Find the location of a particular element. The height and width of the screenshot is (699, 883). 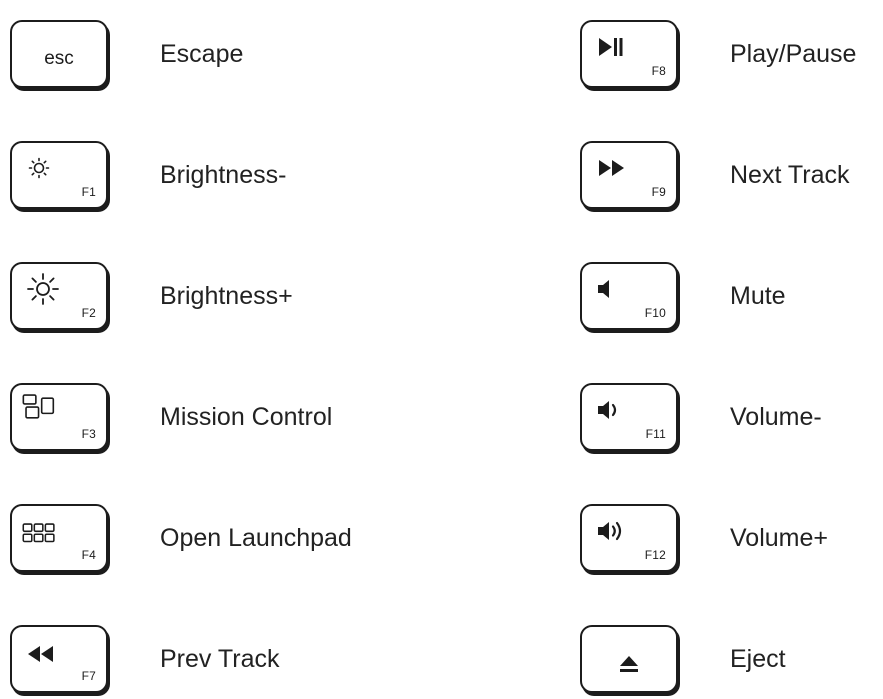

fn-label: F3 is located at coordinates (88, 434).